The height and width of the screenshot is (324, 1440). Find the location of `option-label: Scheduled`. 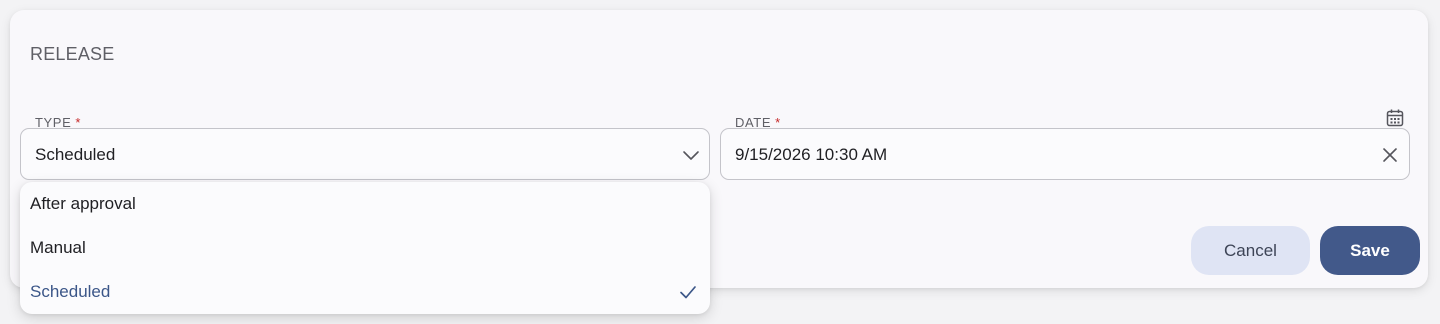

option-label: Scheduled is located at coordinates (70, 291).